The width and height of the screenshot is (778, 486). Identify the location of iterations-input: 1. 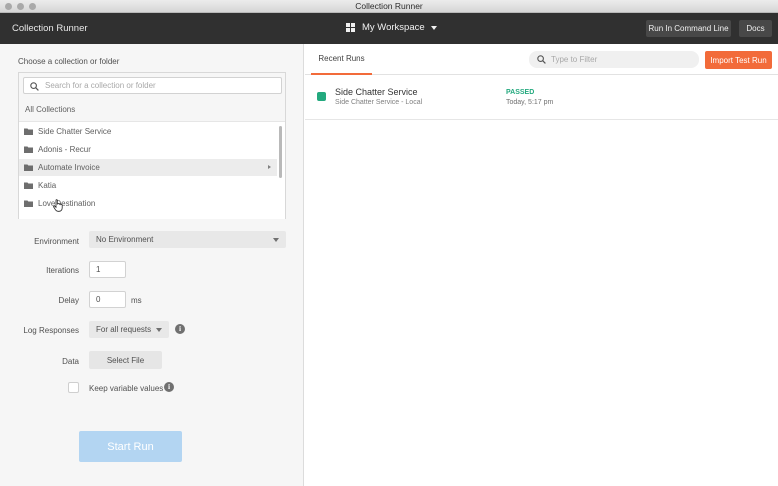
(107, 269).